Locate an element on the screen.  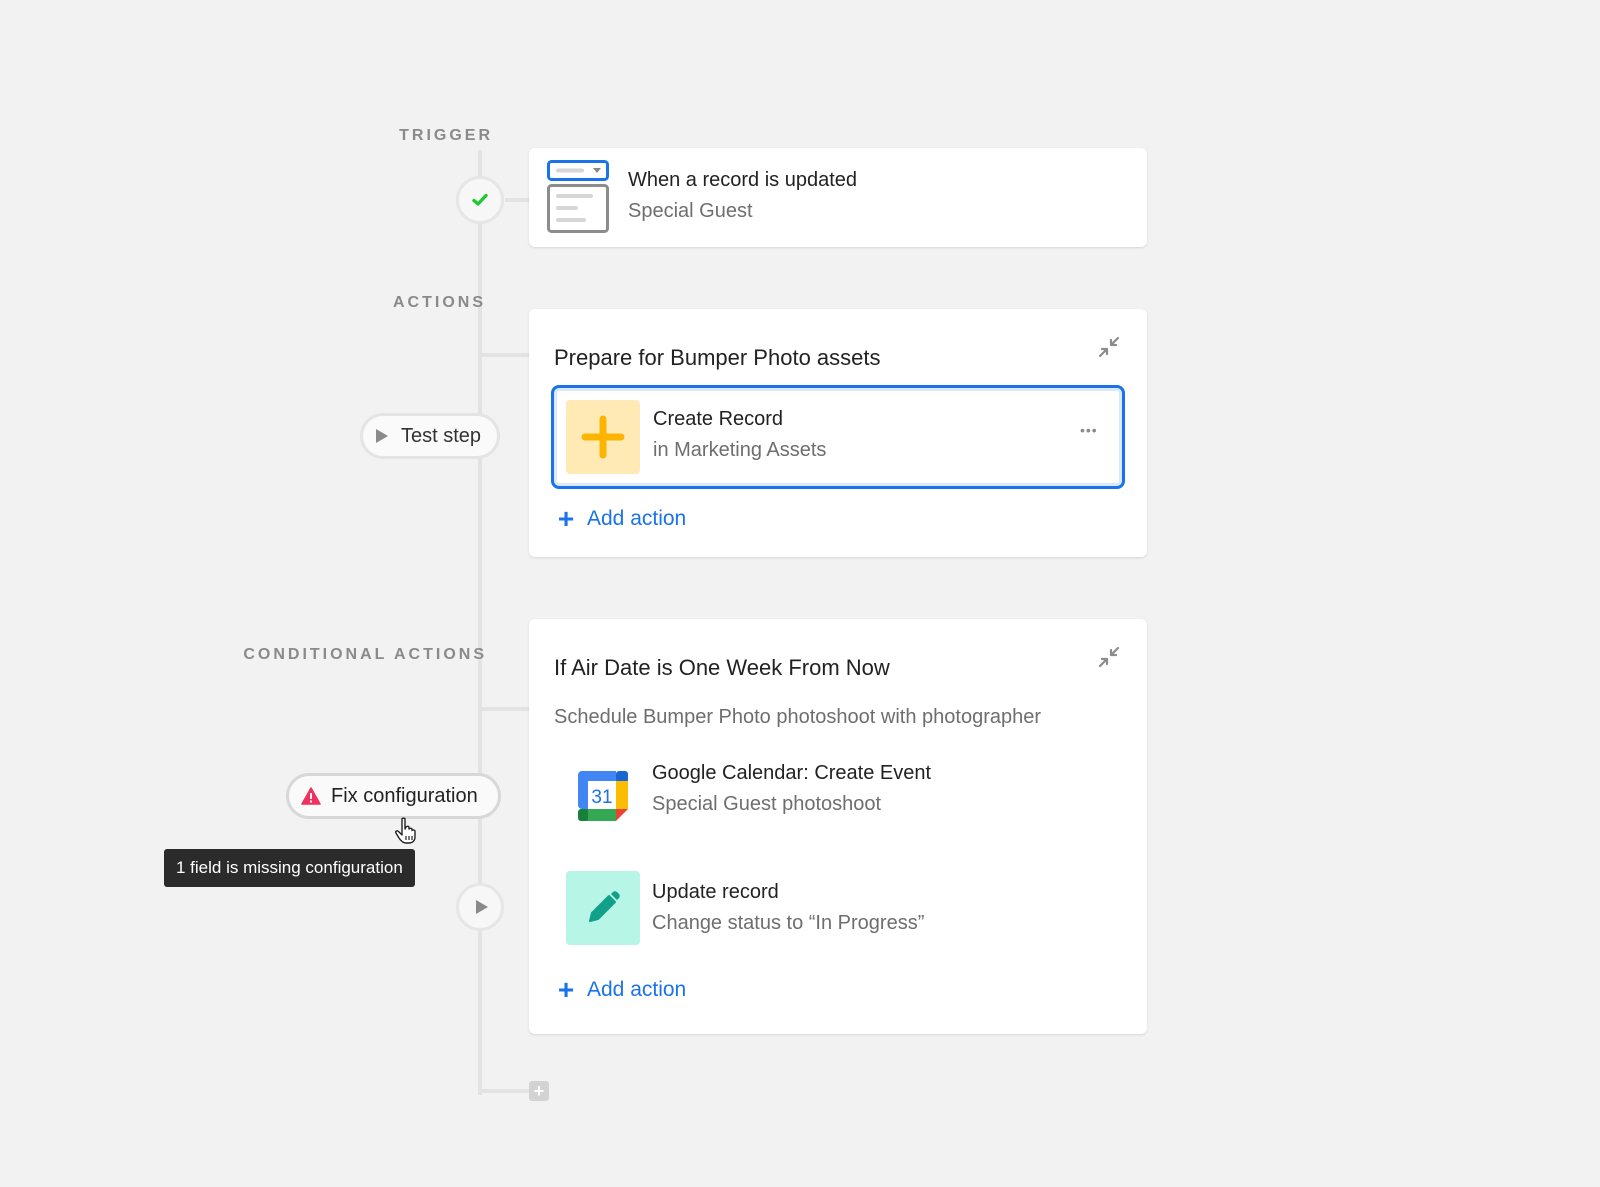
test-step-button: Test step is located at coordinates (430, 436).